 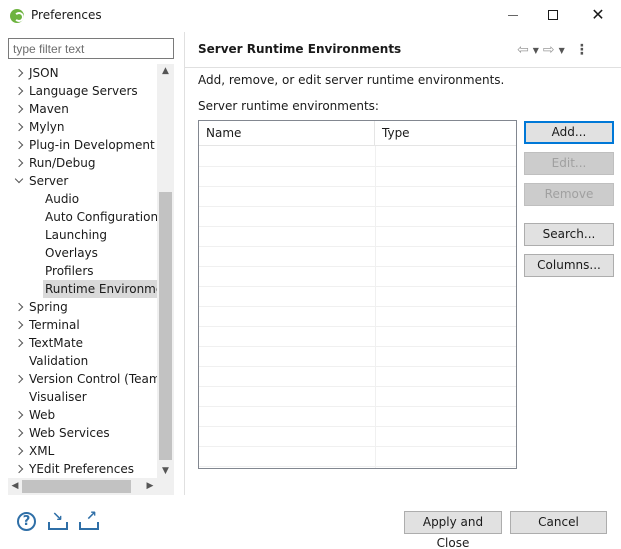 What do you see at coordinates (56, 343) in the screenshot?
I see `tree-item-label: TextMate` at bounding box center [56, 343].